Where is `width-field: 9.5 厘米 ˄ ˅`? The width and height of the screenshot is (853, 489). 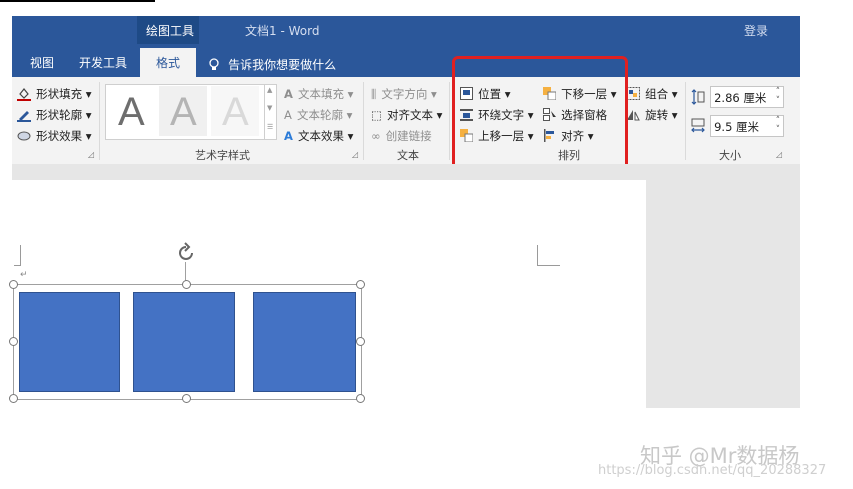 width-field: 9.5 厘米 ˄ ˅ is located at coordinates (738, 126).